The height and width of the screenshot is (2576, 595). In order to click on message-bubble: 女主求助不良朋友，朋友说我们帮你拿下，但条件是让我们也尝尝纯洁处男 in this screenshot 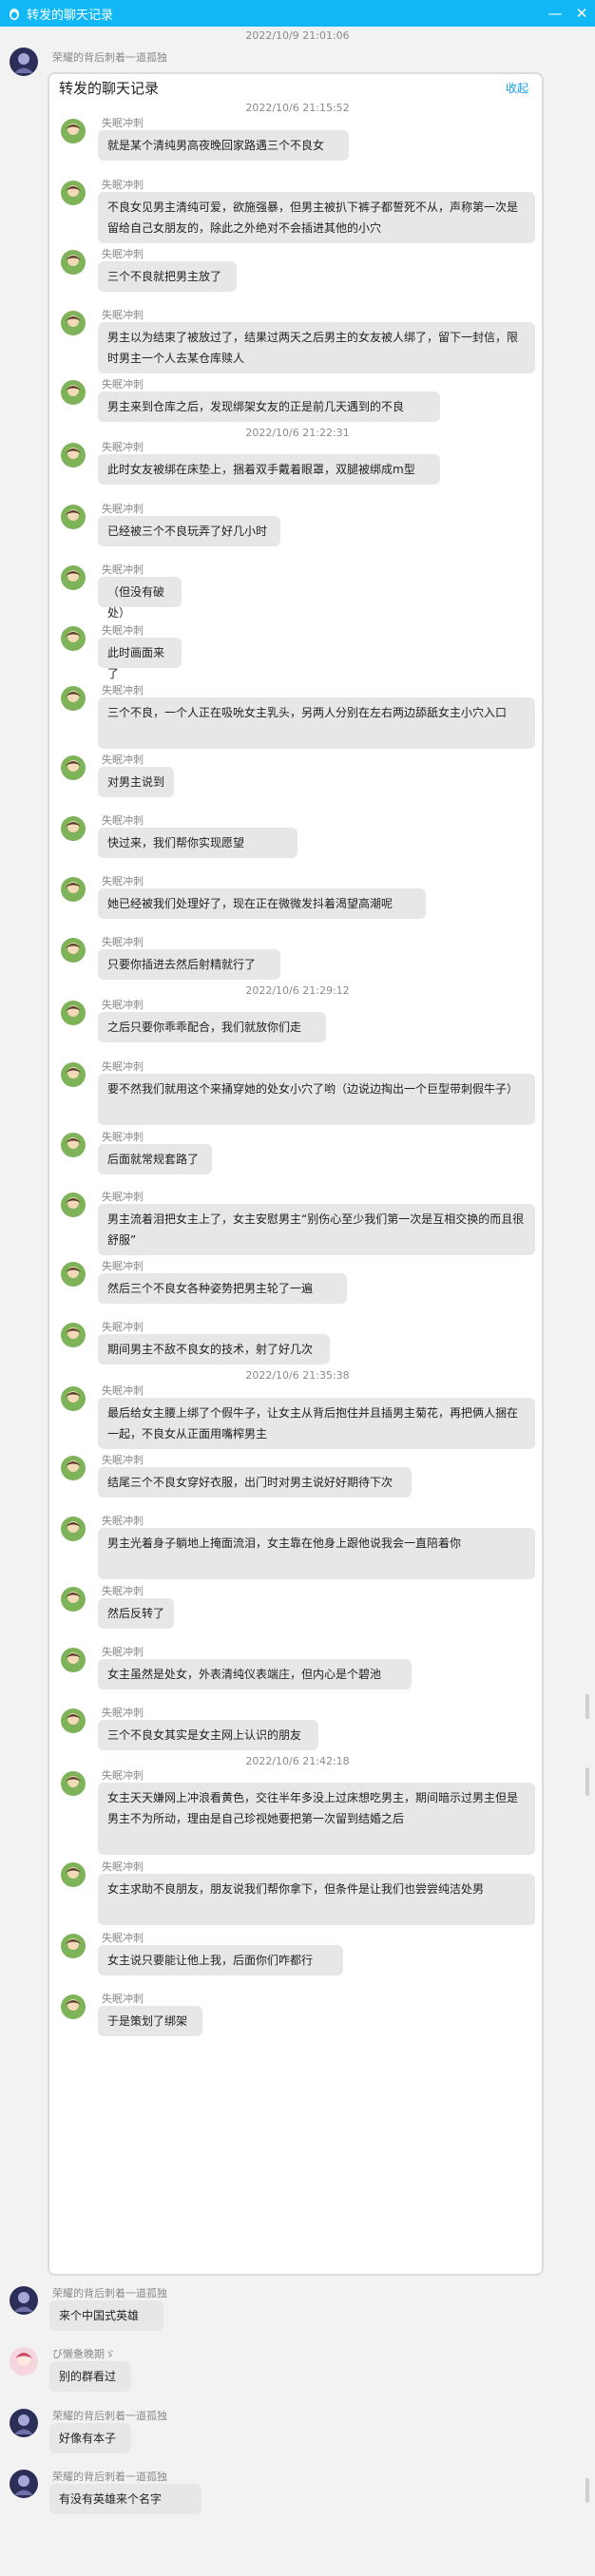, I will do `click(316, 1899)`.